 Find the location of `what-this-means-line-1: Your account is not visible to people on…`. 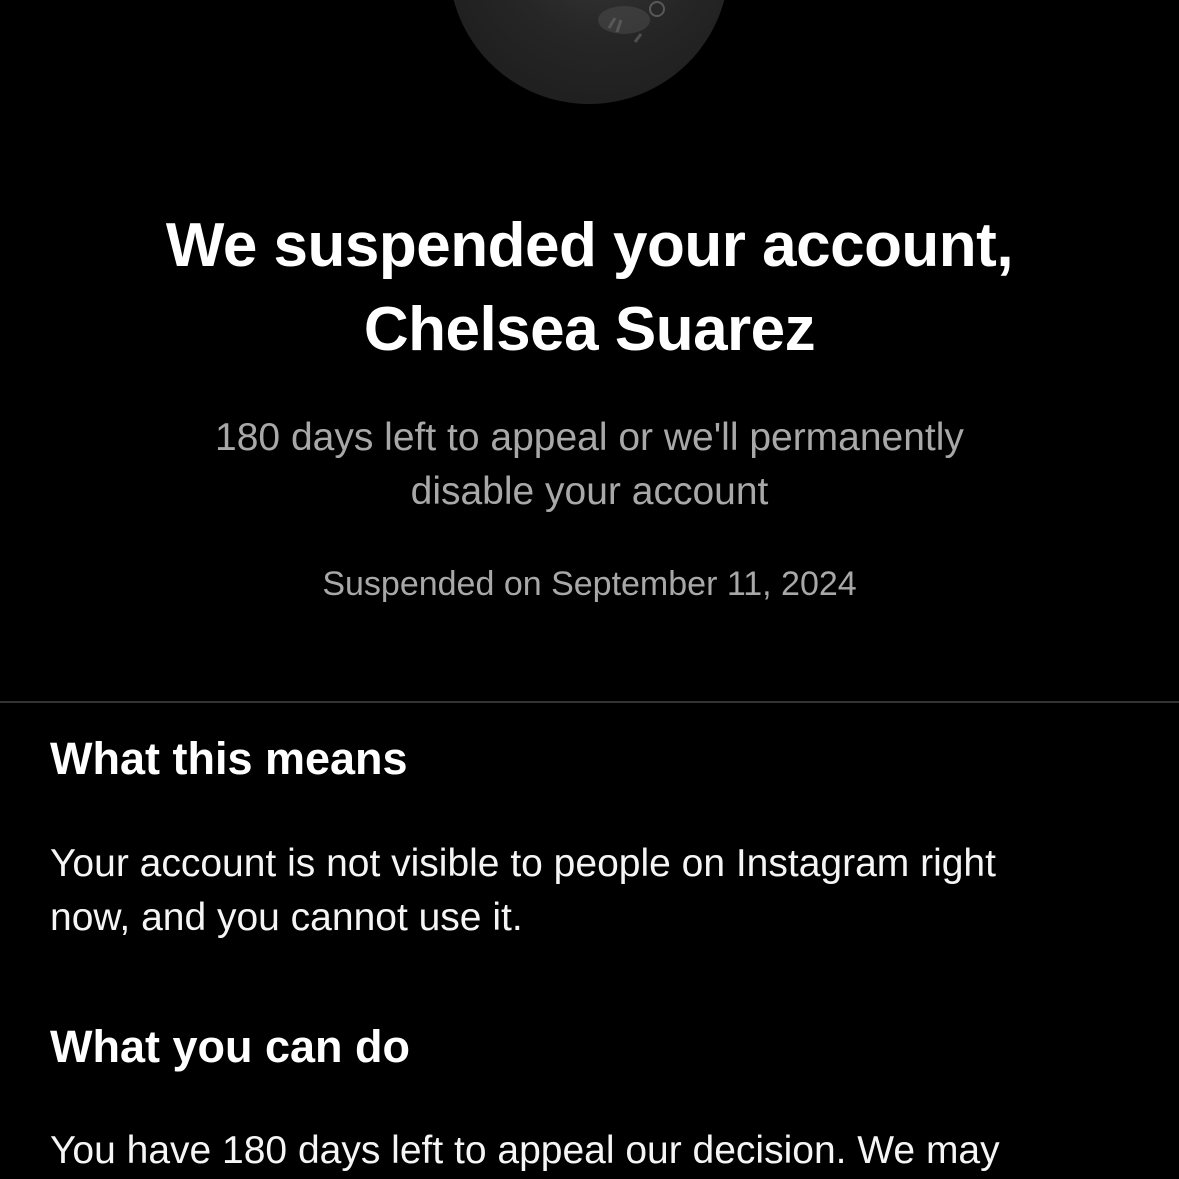

what-this-means-line-1: Your account is not visible to people on… is located at coordinates (523, 863).